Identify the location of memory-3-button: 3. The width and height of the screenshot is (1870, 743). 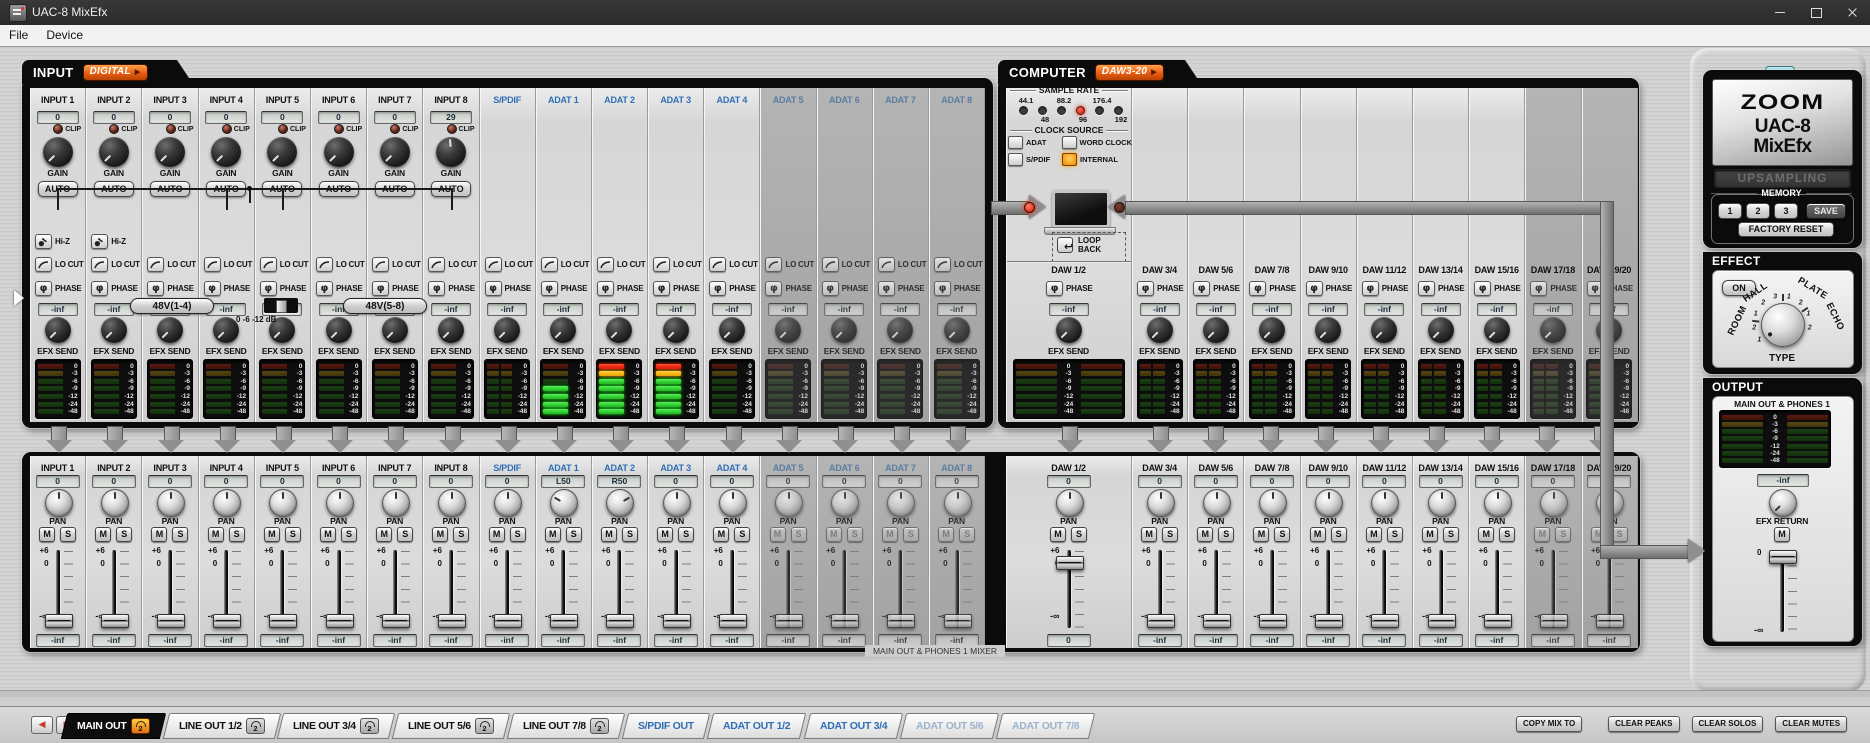
(1786, 211).